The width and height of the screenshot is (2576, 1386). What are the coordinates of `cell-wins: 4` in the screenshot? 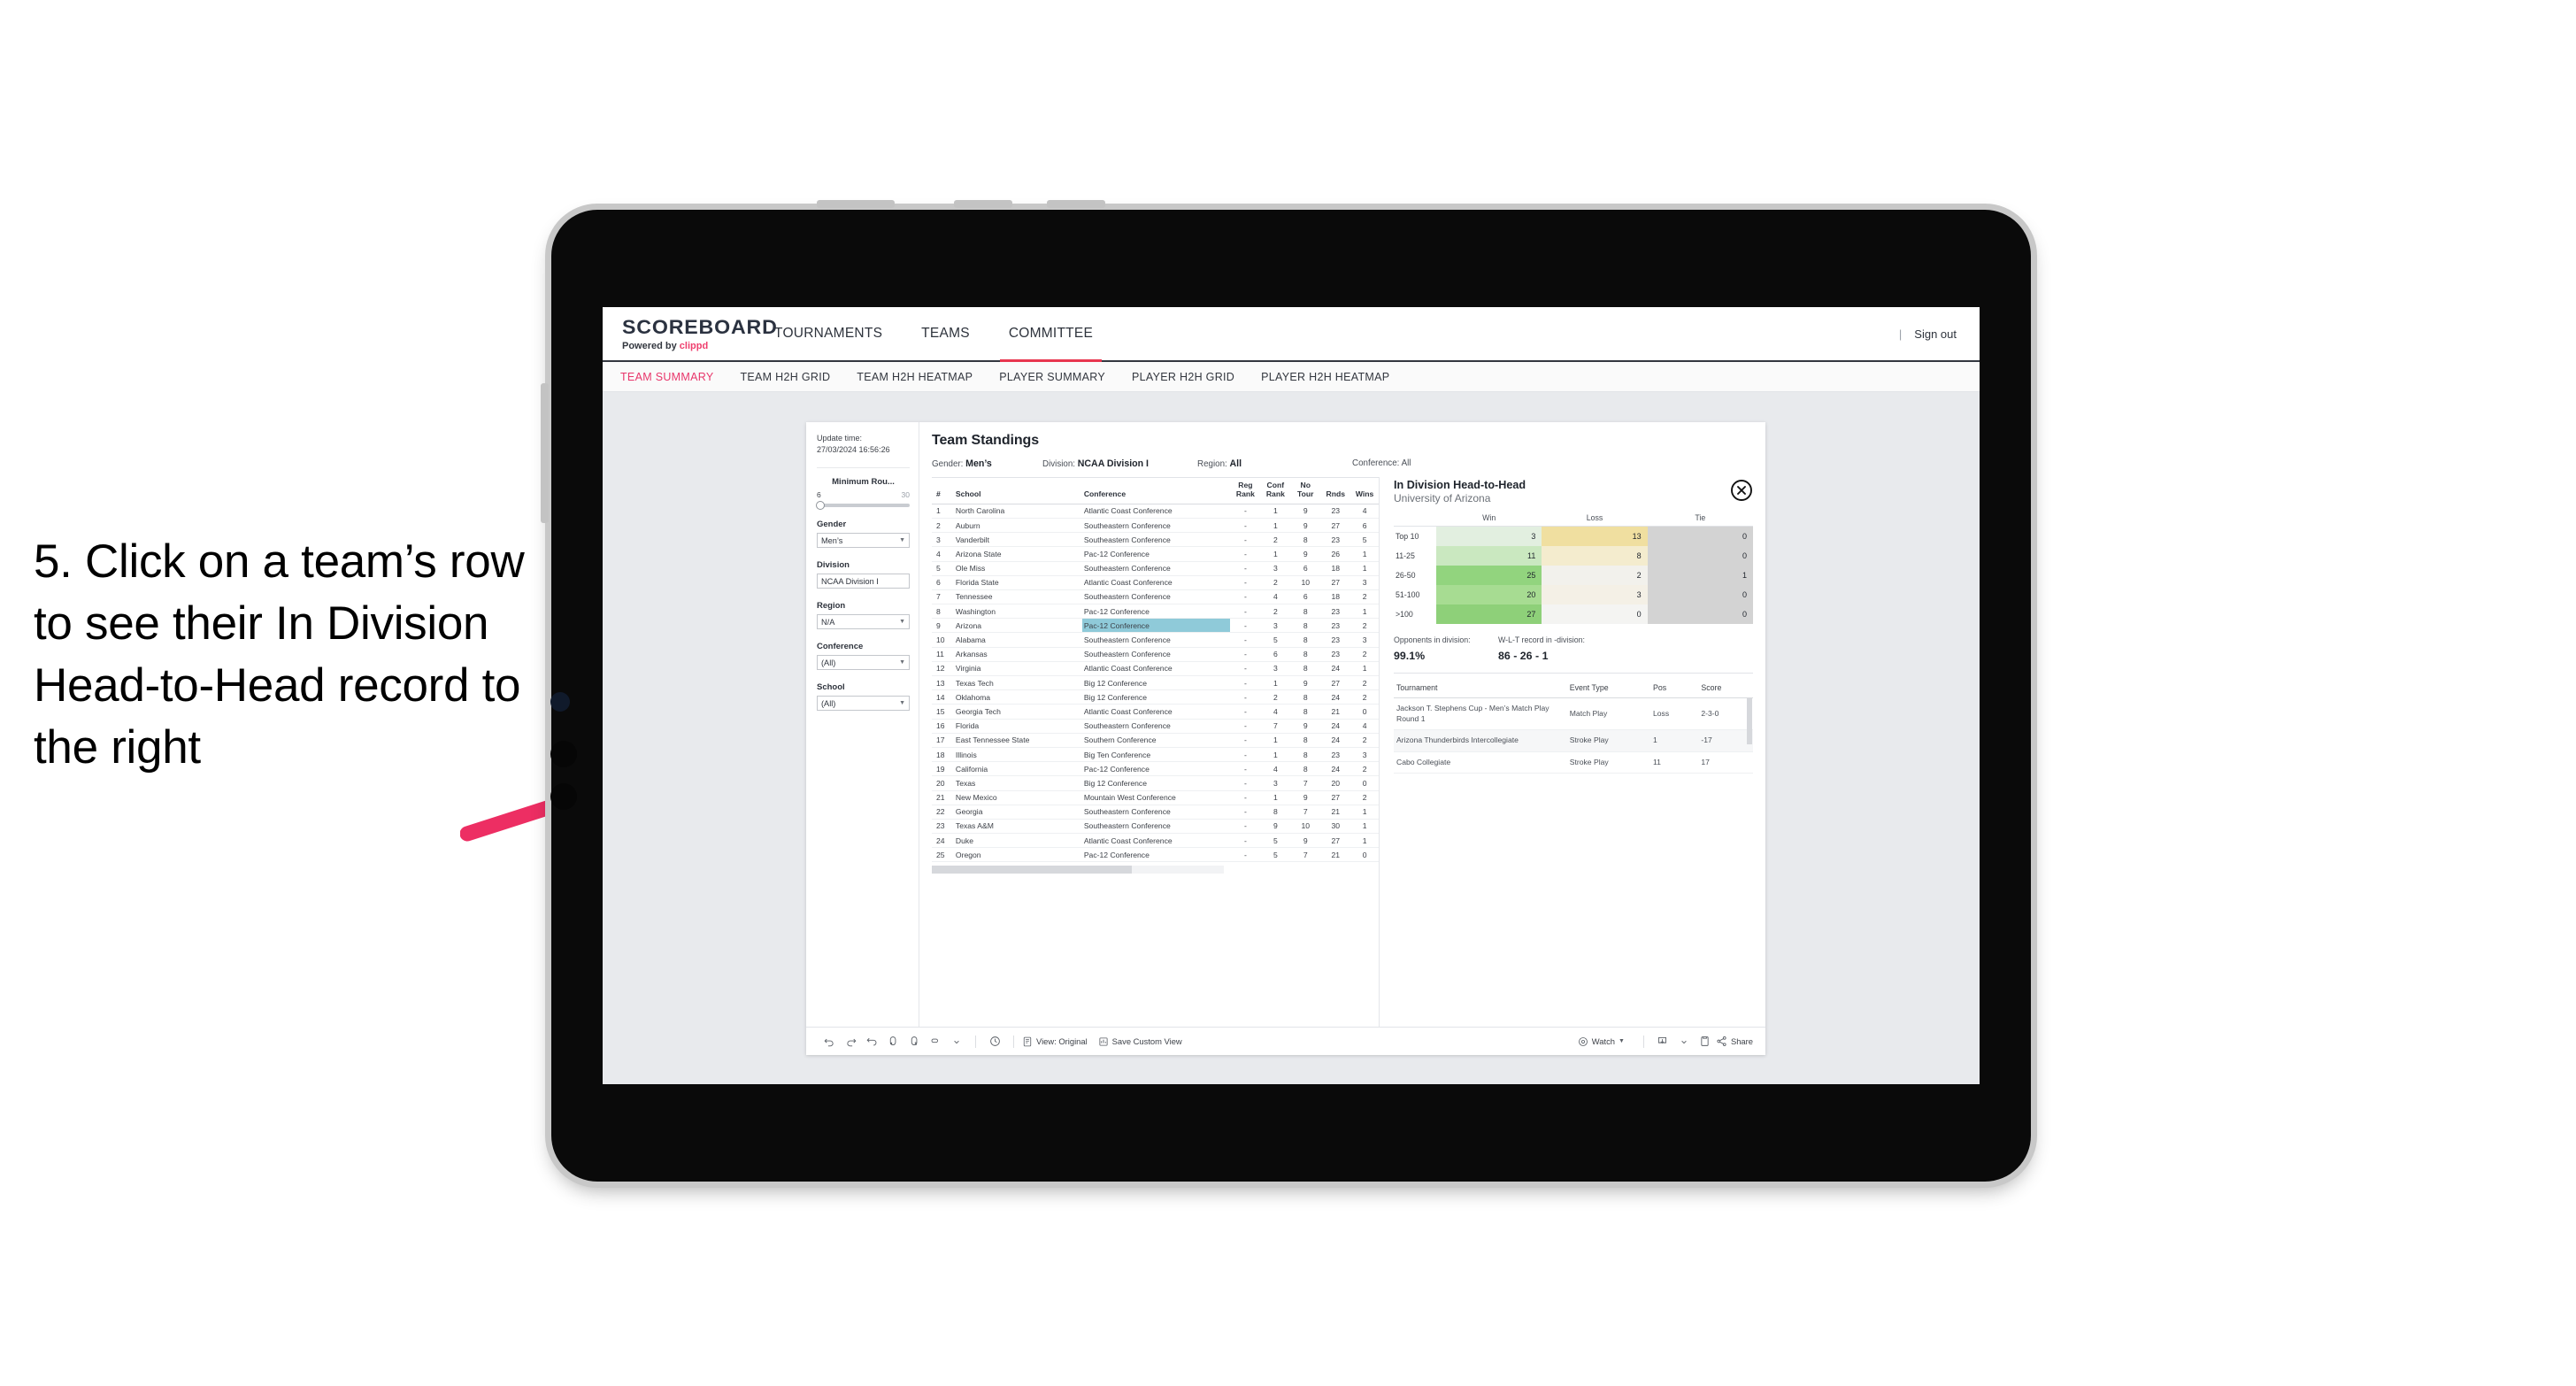 It's located at (1364, 727).